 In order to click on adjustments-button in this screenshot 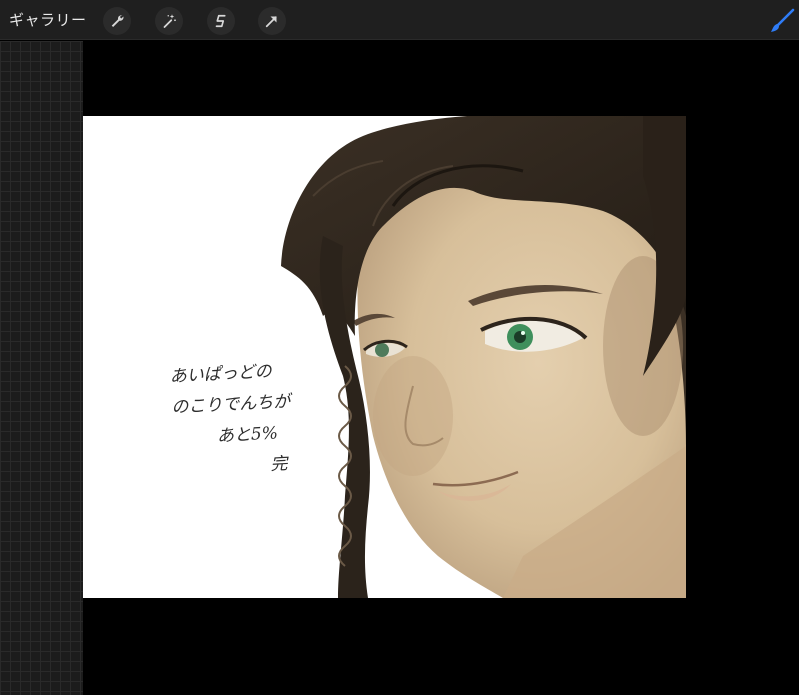, I will do `click(169, 21)`.